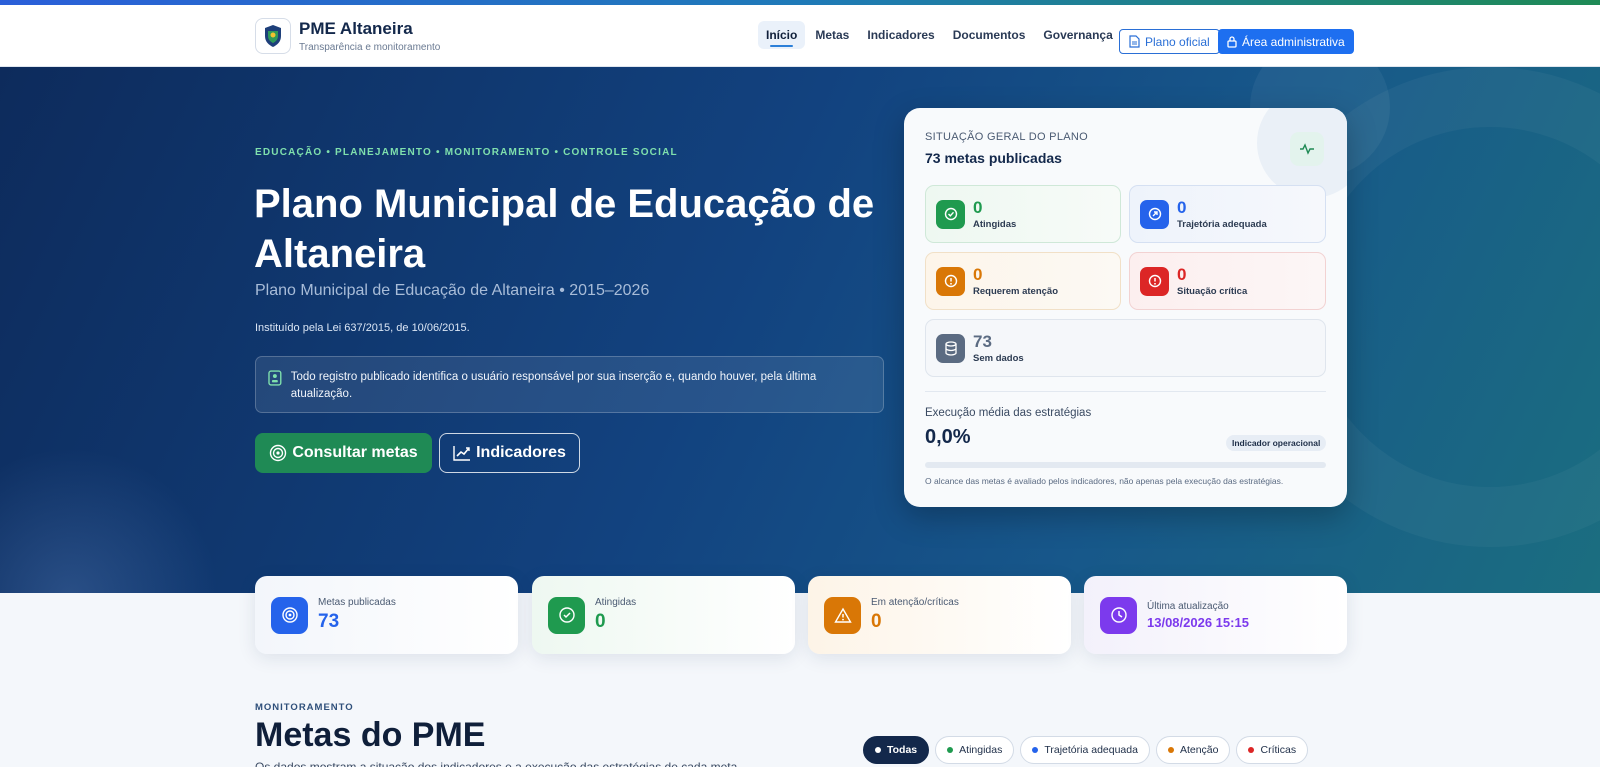 The image size is (1600, 767). I want to click on indicadores-button: Indicadores, so click(509, 453).